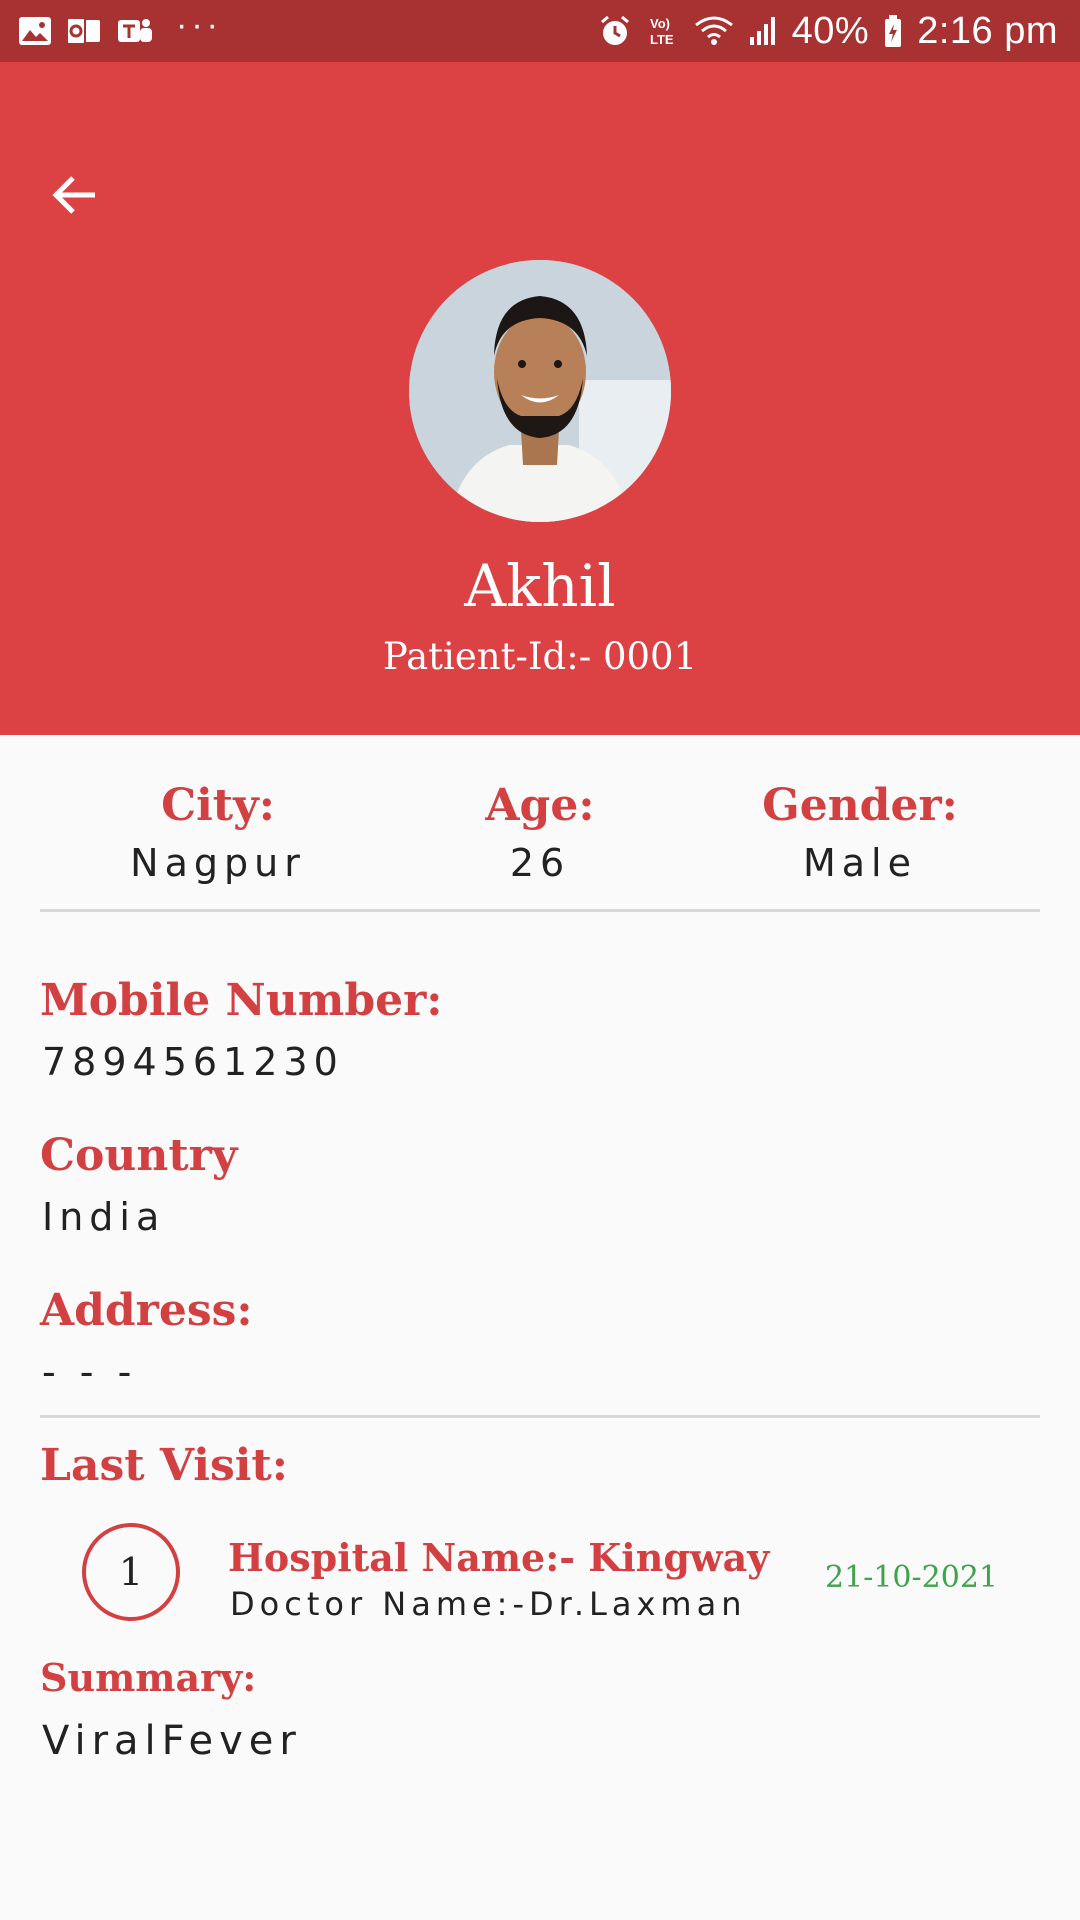 The height and width of the screenshot is (1920, 1080). I want to click on age-label: Age:, so click(540, 805).